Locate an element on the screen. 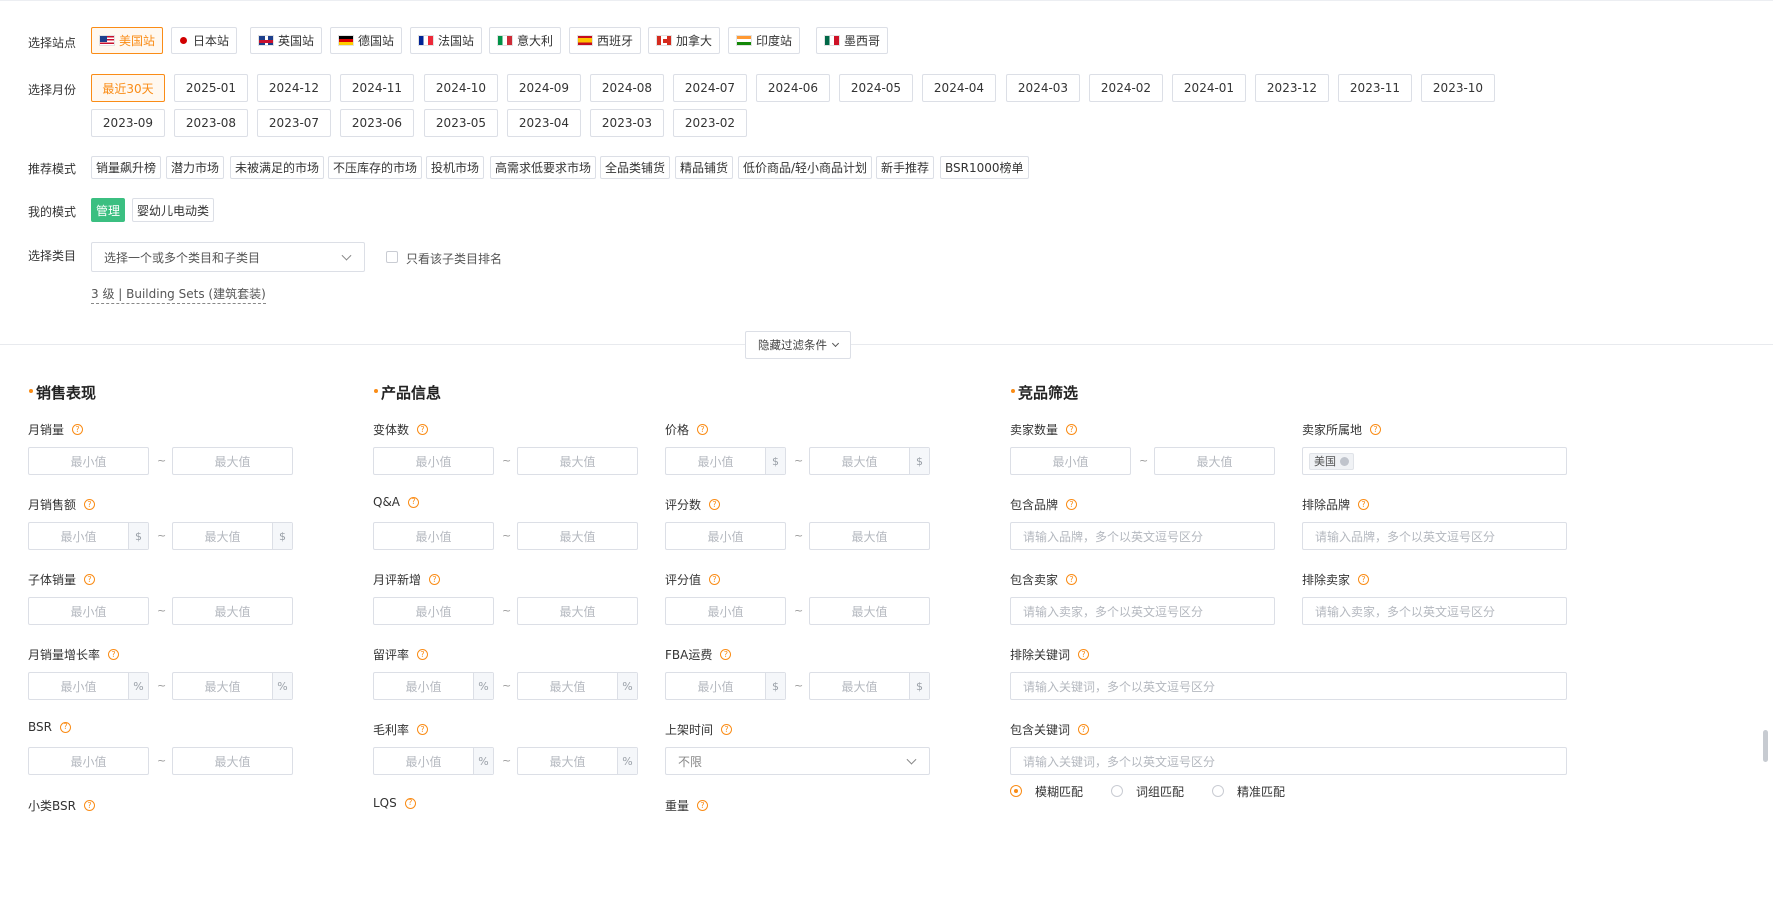 The image size is (1773, 920). month-chip: 2024-03 is located at coordinates (1043, 88).